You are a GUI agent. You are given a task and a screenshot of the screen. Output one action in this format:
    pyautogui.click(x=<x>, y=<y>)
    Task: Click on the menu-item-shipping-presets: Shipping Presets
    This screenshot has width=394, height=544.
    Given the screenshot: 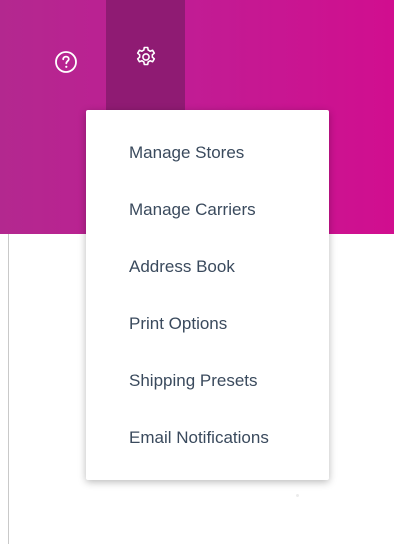 What is the action you would take?
    pyautogui.click(x=207, y=381)
    